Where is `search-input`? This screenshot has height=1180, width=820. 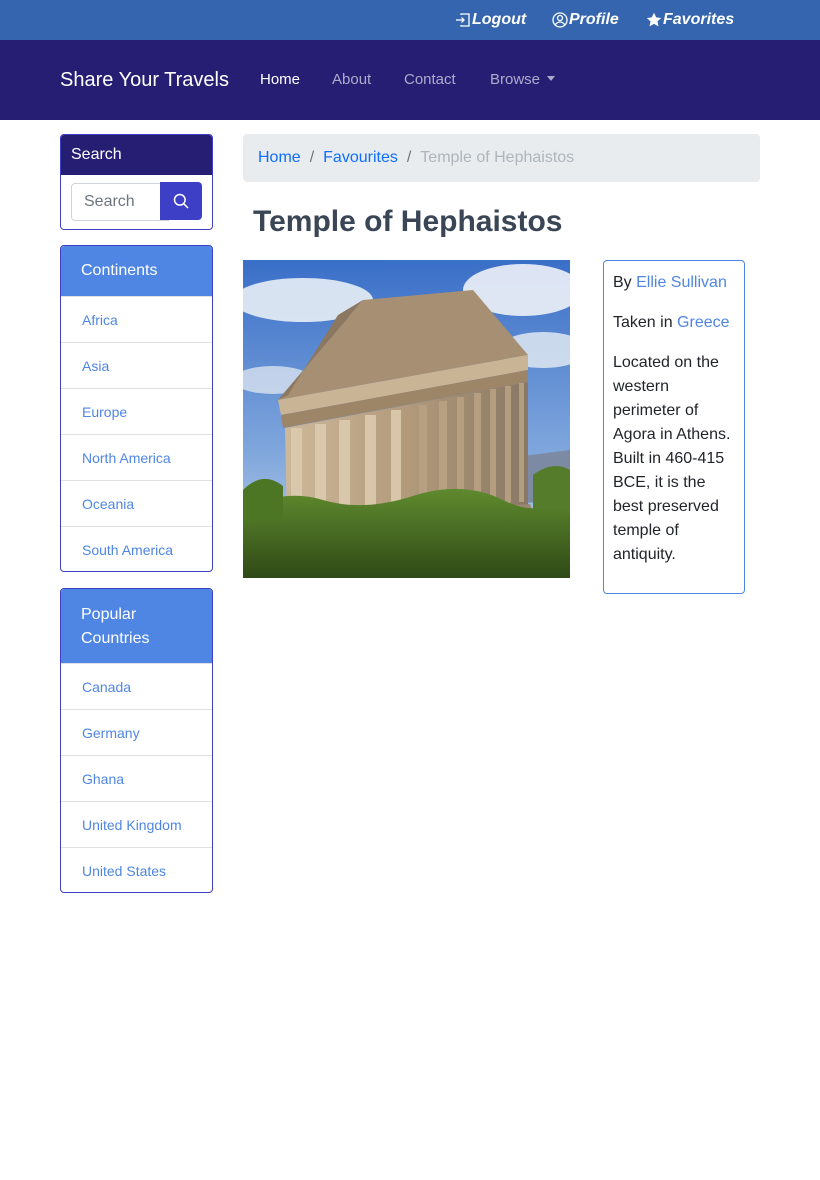
search-input is located at coordinates (120, 202).